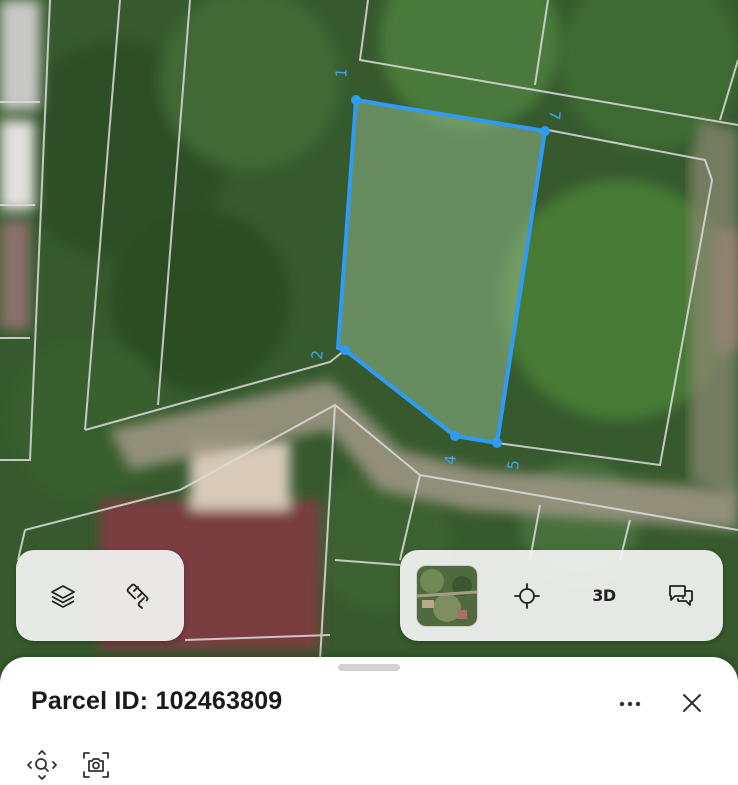  I want to click on view-options-toolbar: 3D, so click(561, 595).